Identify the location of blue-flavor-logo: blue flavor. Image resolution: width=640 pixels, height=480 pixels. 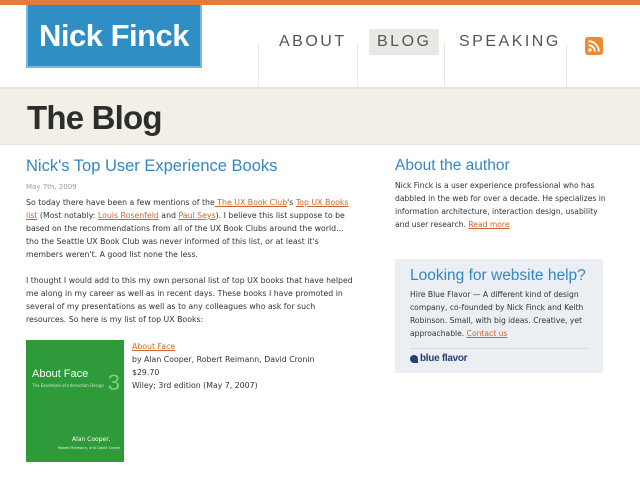
(499, 356).